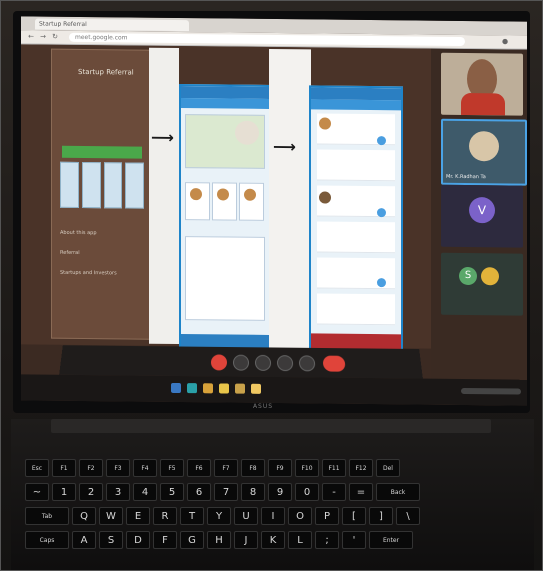  Describe the element at coordinates (172, 468) in the screenshot. I see `key: F5` at that location.